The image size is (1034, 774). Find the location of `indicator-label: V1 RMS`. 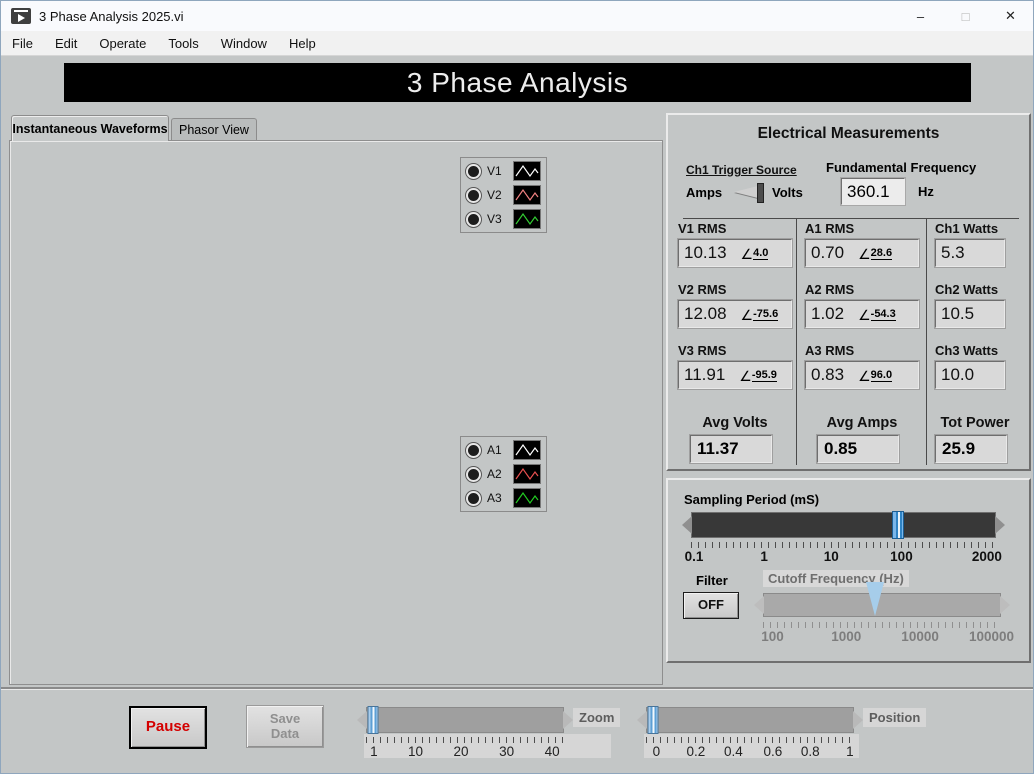

indicator-label: V1 RMS is located at coordinates (702, 228).